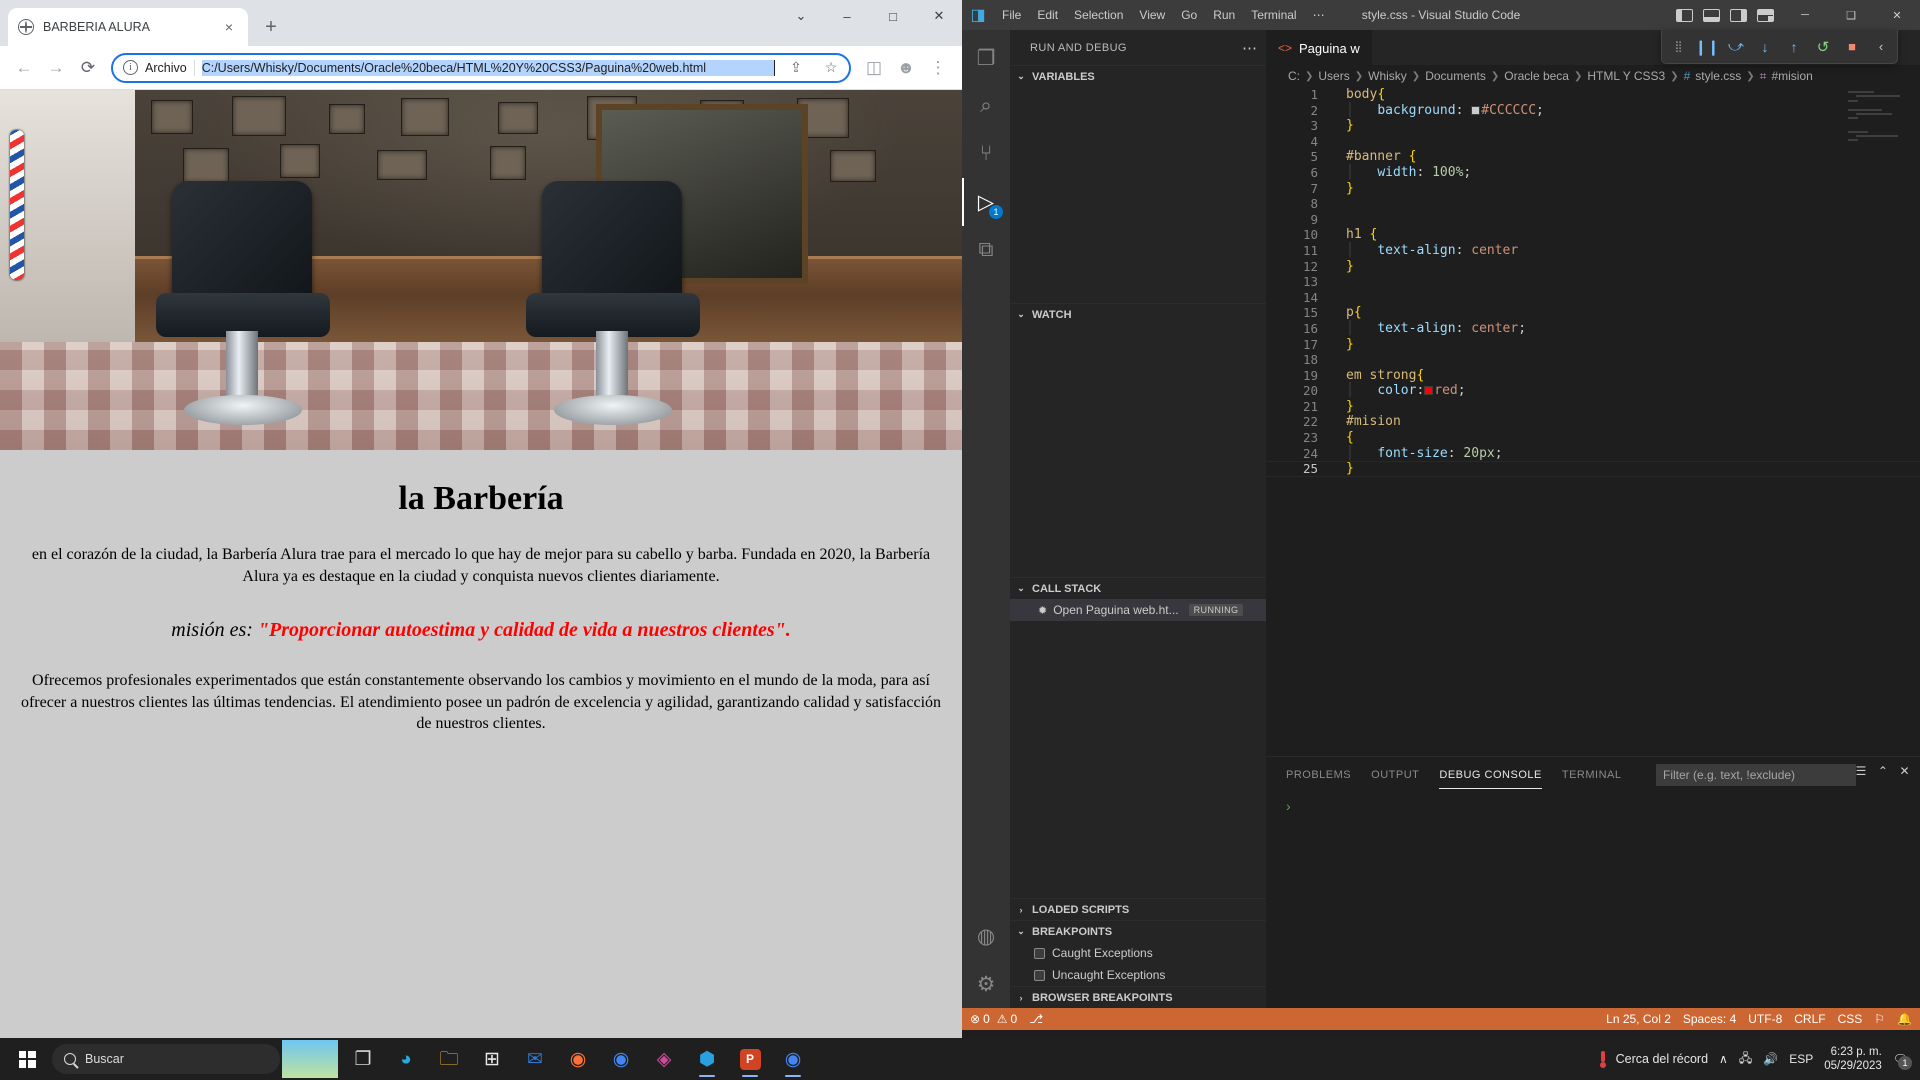 The image size is (1920, 1080). What do you see at coordinates (1877, 151) in the screenshot?
I see `minimap` at bounding box center [1877, 151].